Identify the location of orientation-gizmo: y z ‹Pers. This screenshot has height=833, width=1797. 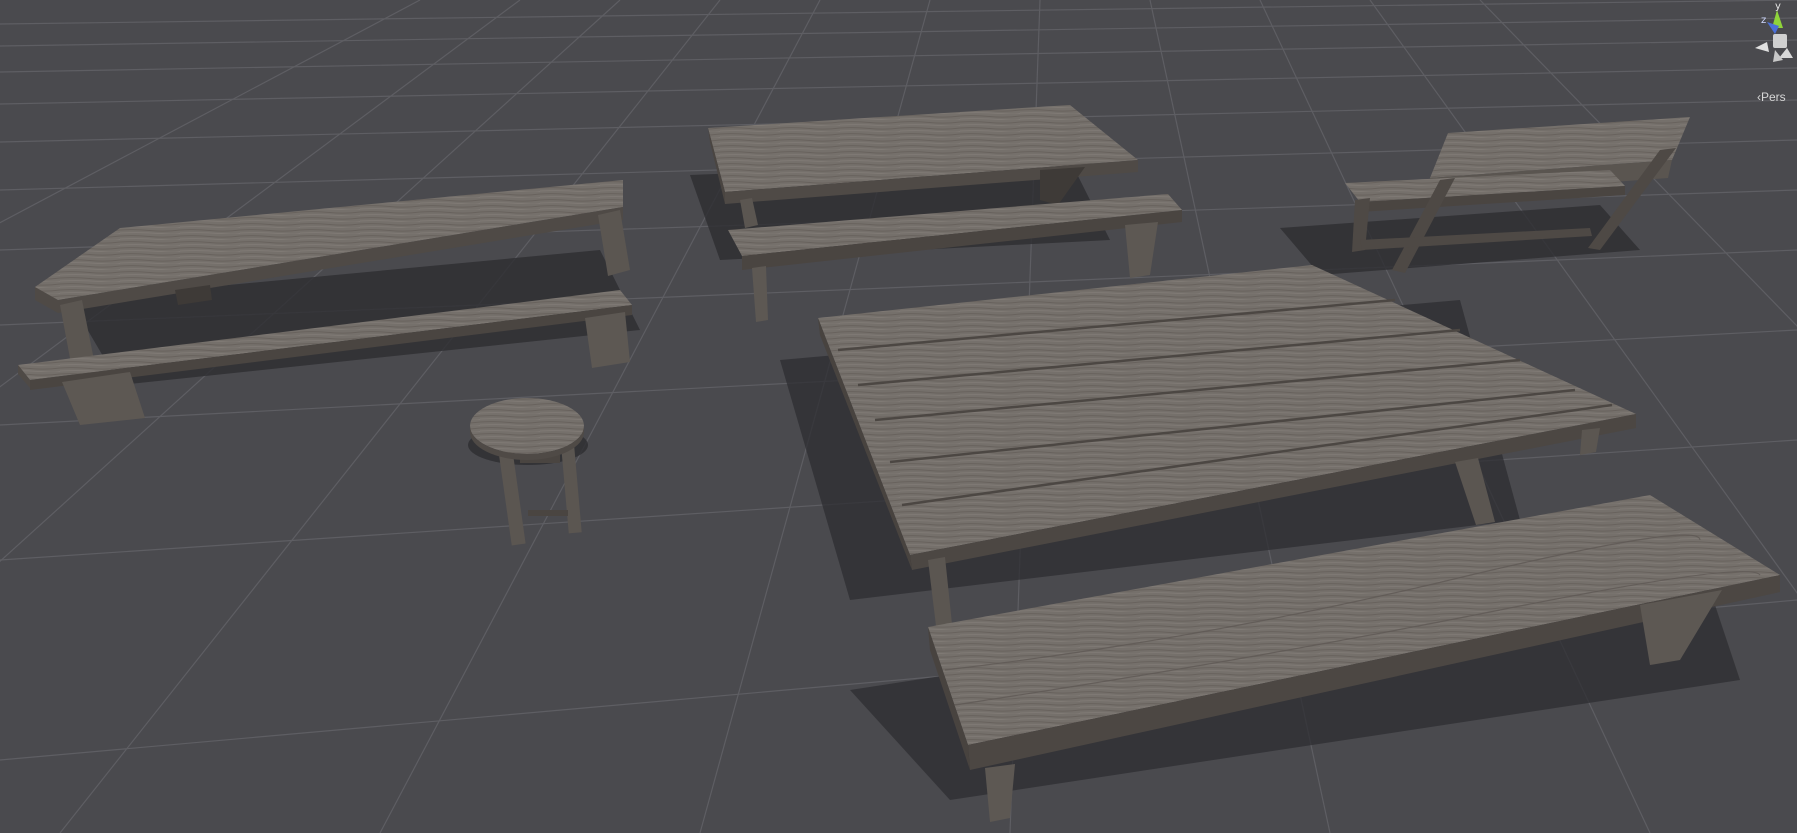
(1757, 55).